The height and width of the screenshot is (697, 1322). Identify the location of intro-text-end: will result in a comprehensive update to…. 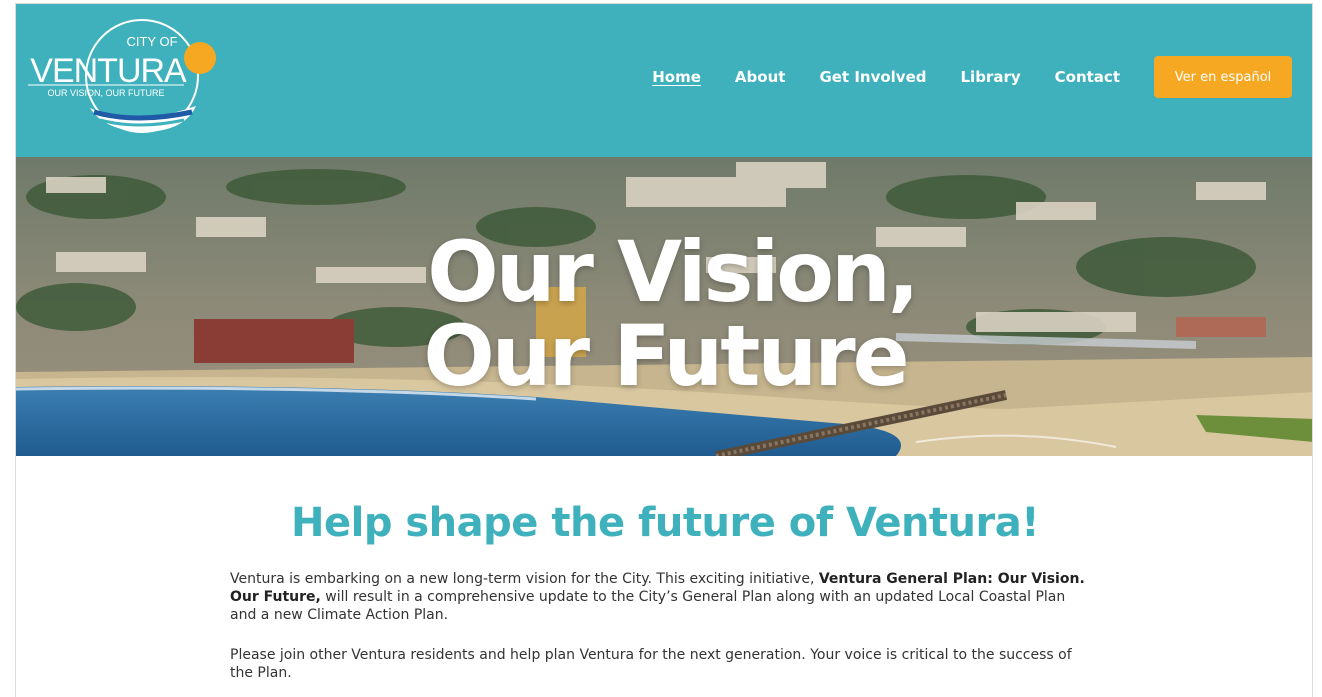
(648, 606).